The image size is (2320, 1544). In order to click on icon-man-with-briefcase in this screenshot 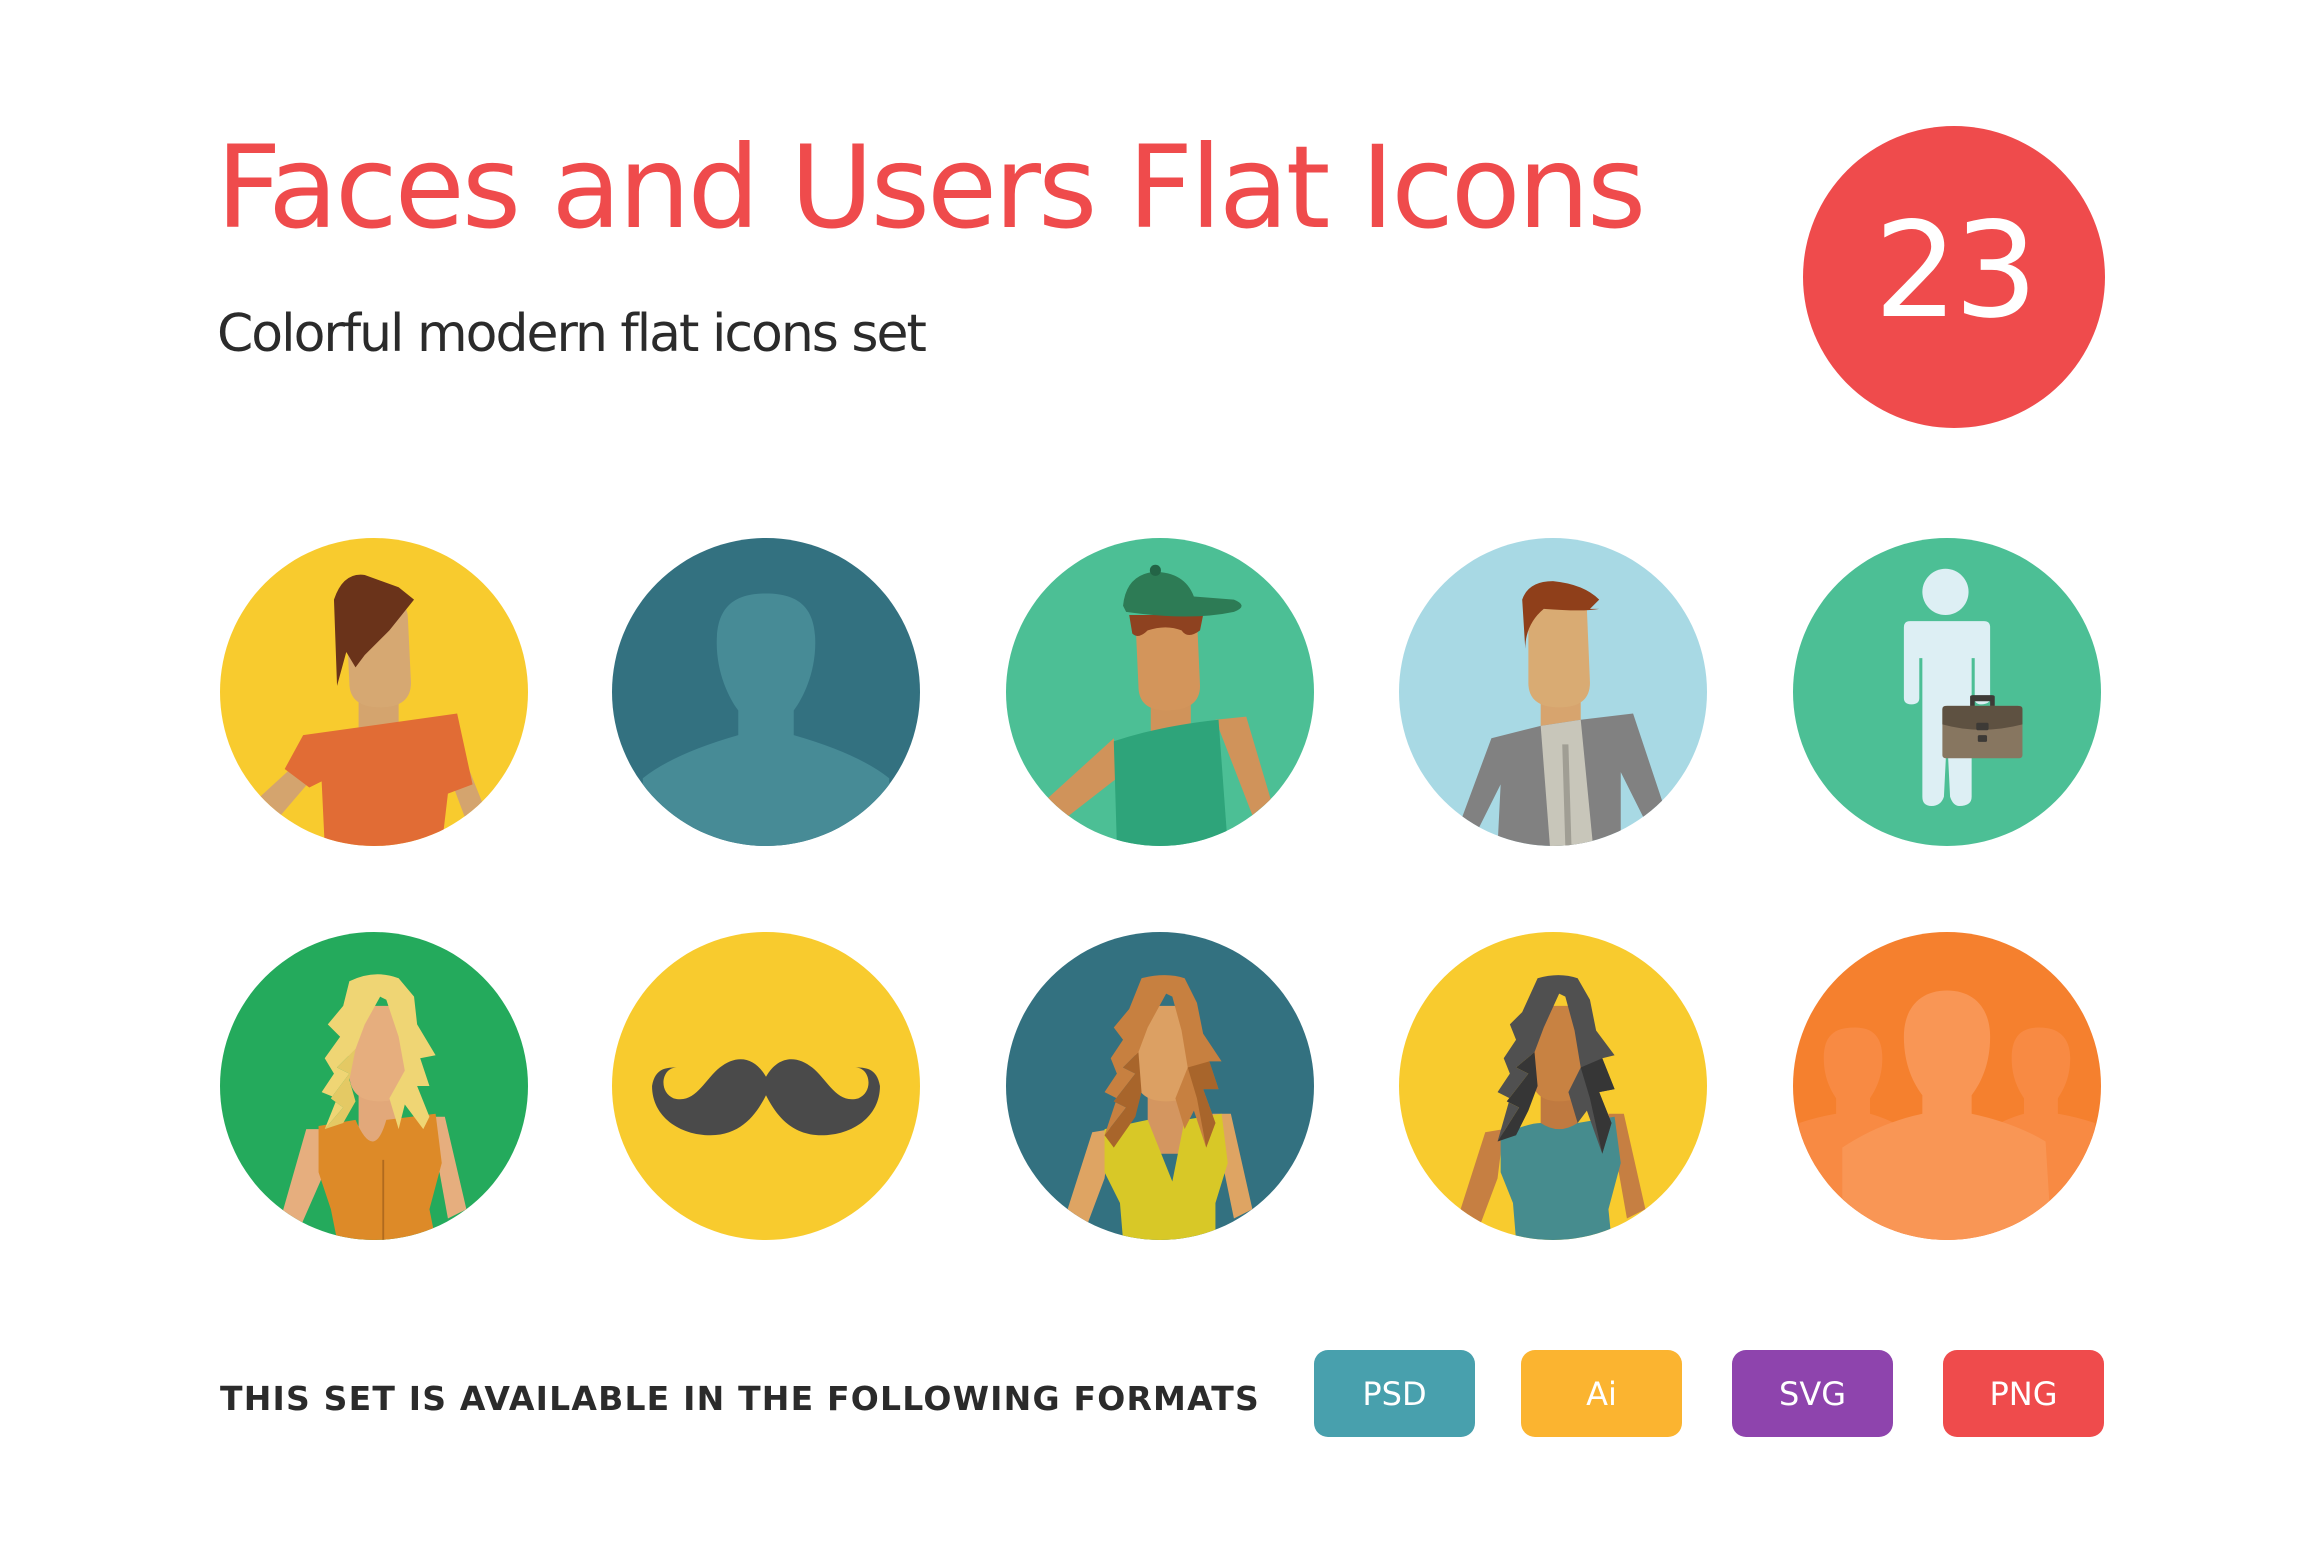, I will do `click(1947, 692)`.